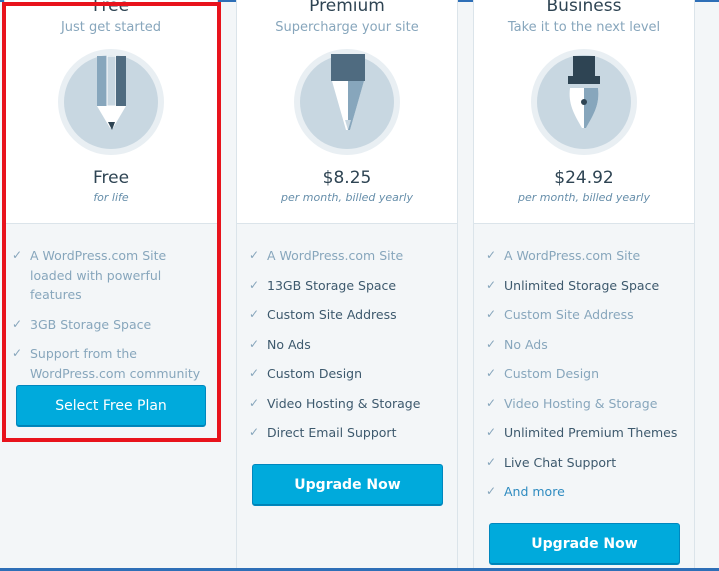  I want to click on feature-item: ✓ Direct Email Support, so click(323, 432).